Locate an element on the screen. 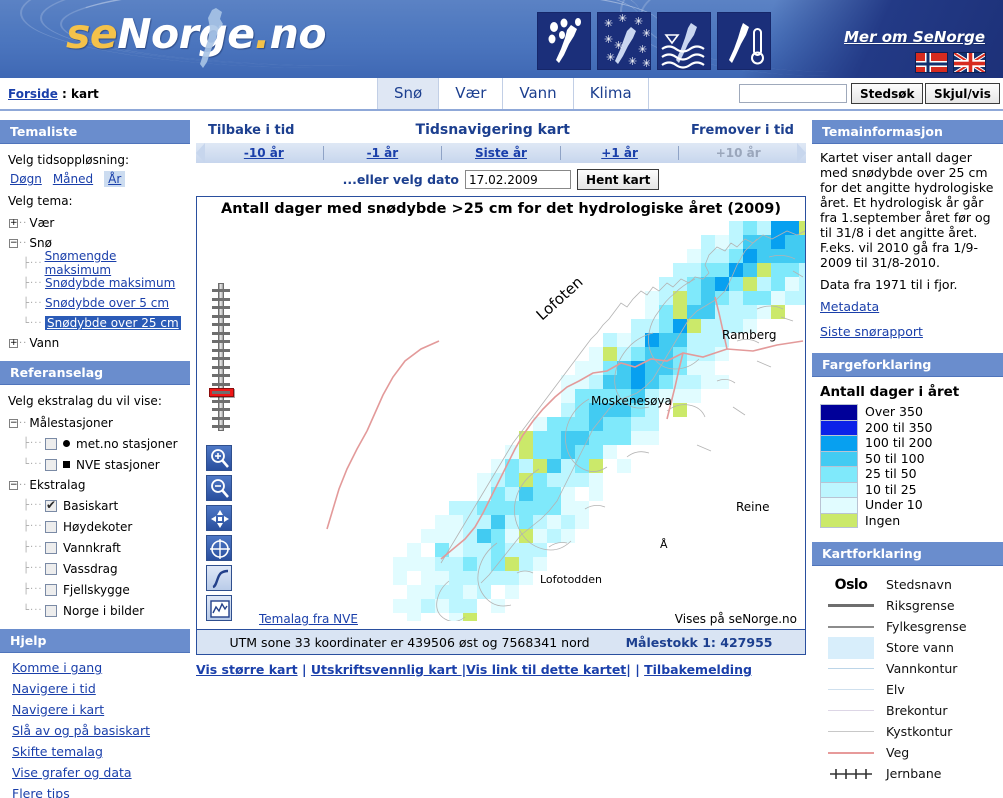  group-malestasjoner: − ·· Målestasjoner is located at coordinates (96, 423).